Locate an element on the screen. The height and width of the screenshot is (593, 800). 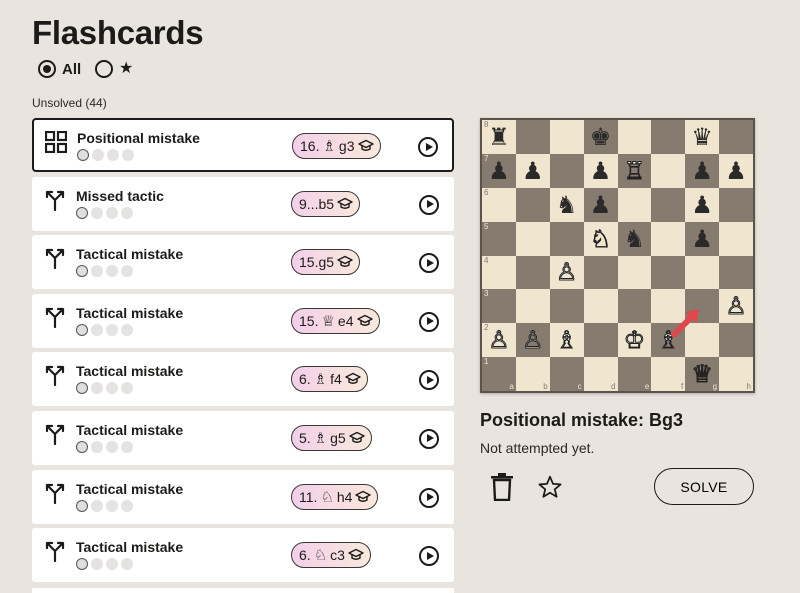
square-c5 is located at coordinates (566, 238).